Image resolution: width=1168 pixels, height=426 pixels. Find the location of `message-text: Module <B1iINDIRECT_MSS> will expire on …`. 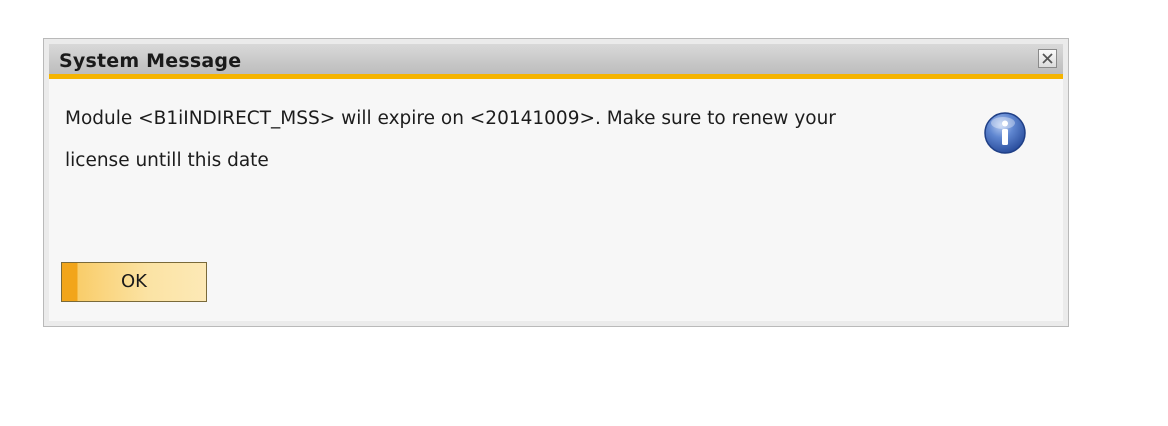

message-text: Module <B1iINDIRECT_MSS> will expire on … is located at coordinates (505, 140).